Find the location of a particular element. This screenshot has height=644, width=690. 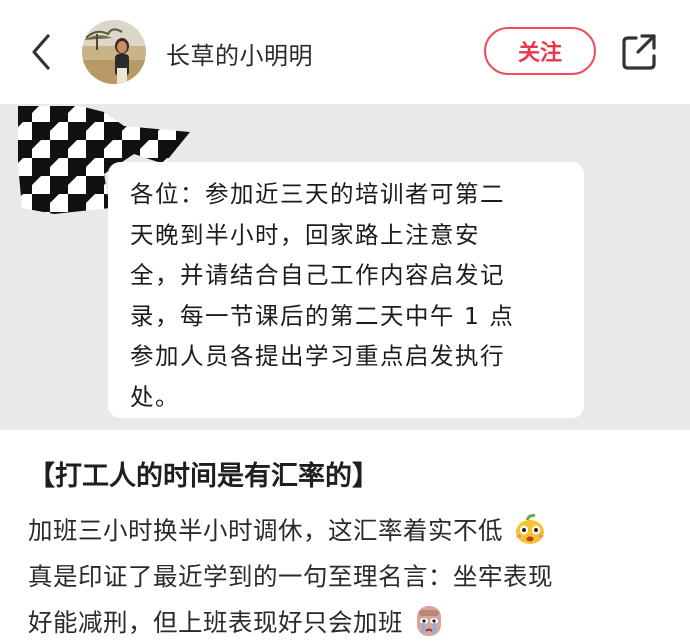

post-text-line: 加班三小时换半小时调休，这汇率着实不低 is located at coordinates (287, 532).